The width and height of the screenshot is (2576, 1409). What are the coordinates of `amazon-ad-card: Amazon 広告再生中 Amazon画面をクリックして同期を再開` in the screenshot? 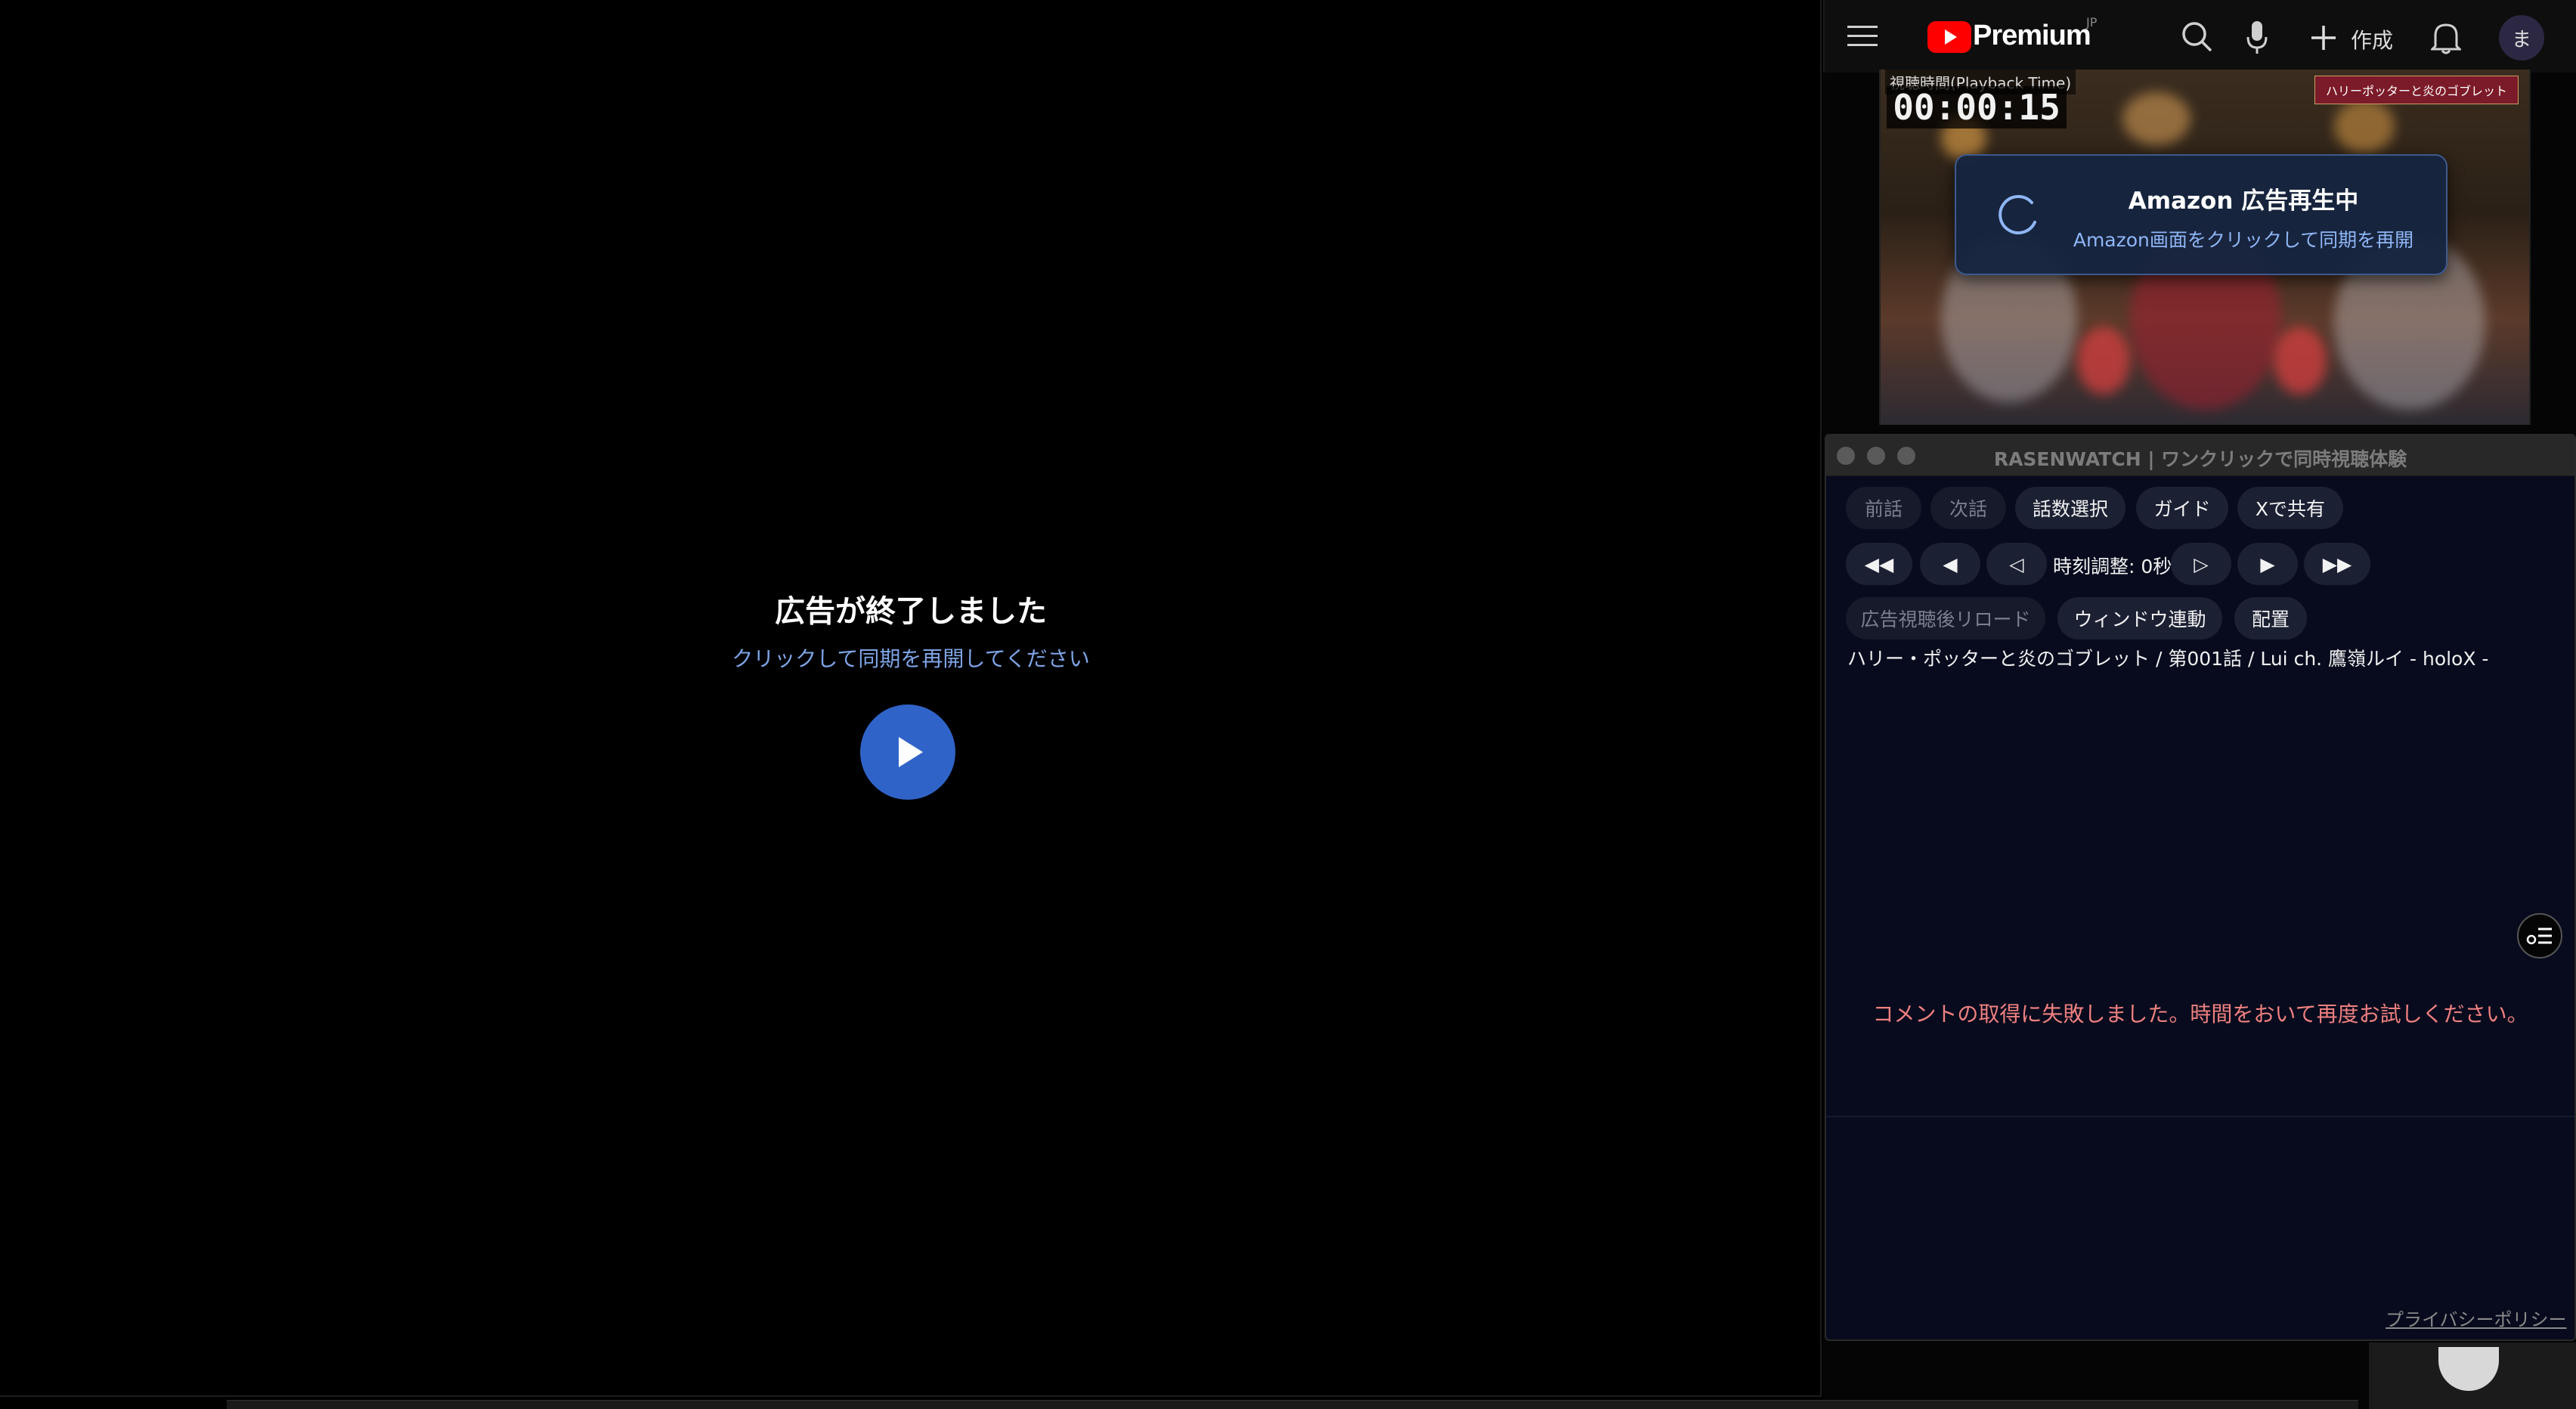 It's located at (2201, 214).